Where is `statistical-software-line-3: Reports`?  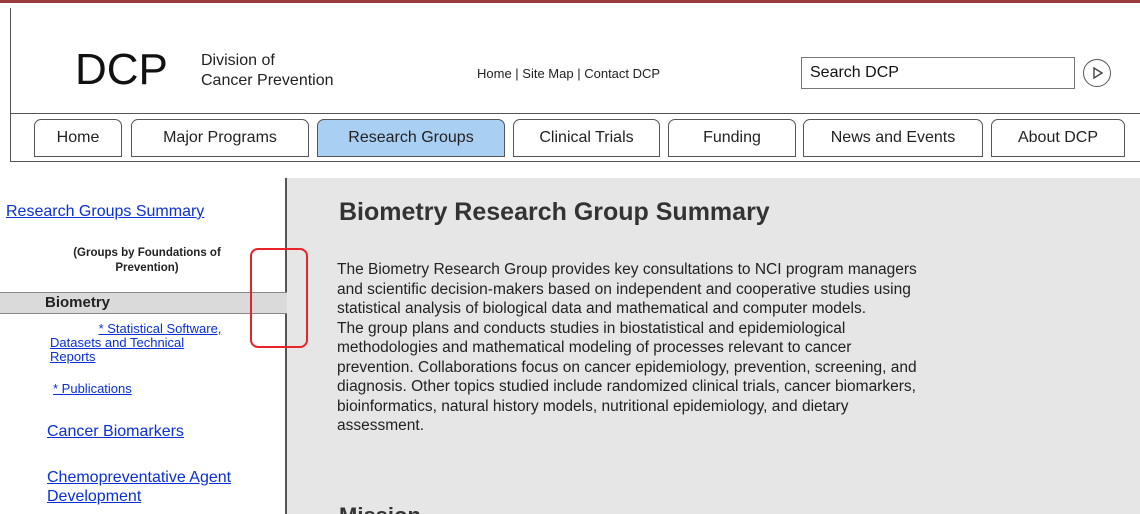 statistical-software-line-3: Reports is located at coordinates (73, 356).